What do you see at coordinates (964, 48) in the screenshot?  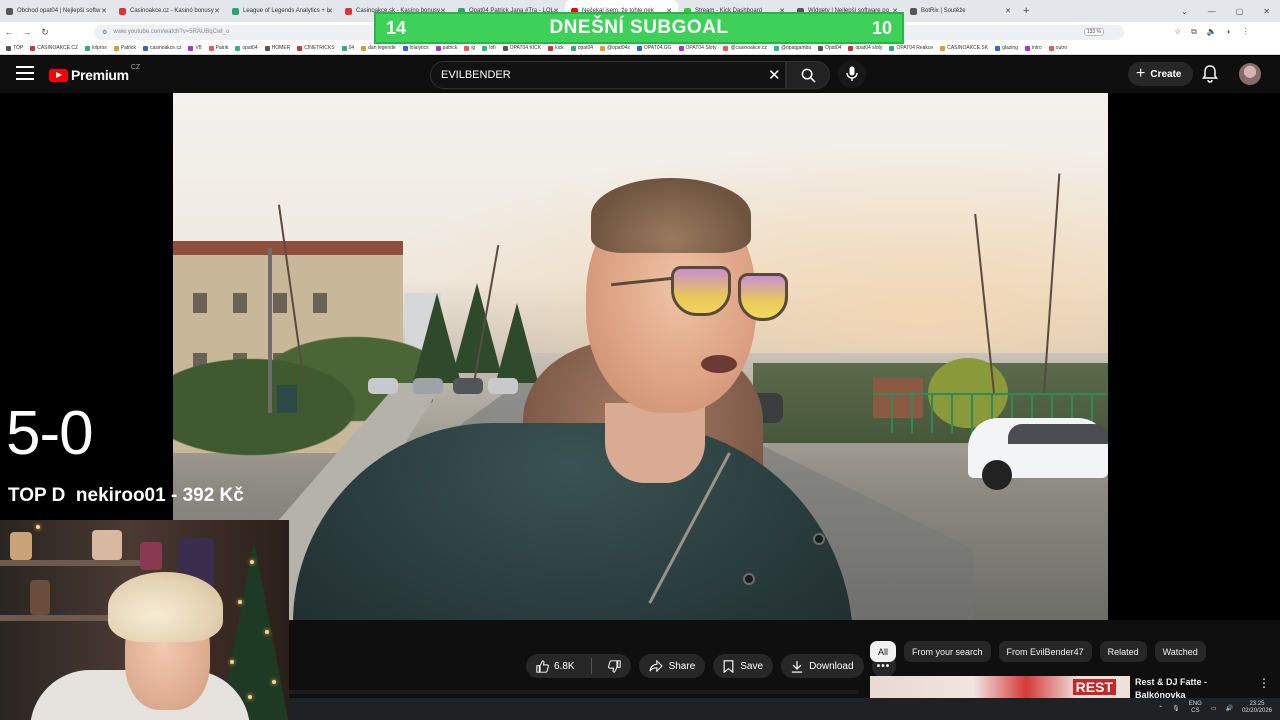 I see `bookmark-item: CASINOAKCE.SK` at bounding box center [964, 48].